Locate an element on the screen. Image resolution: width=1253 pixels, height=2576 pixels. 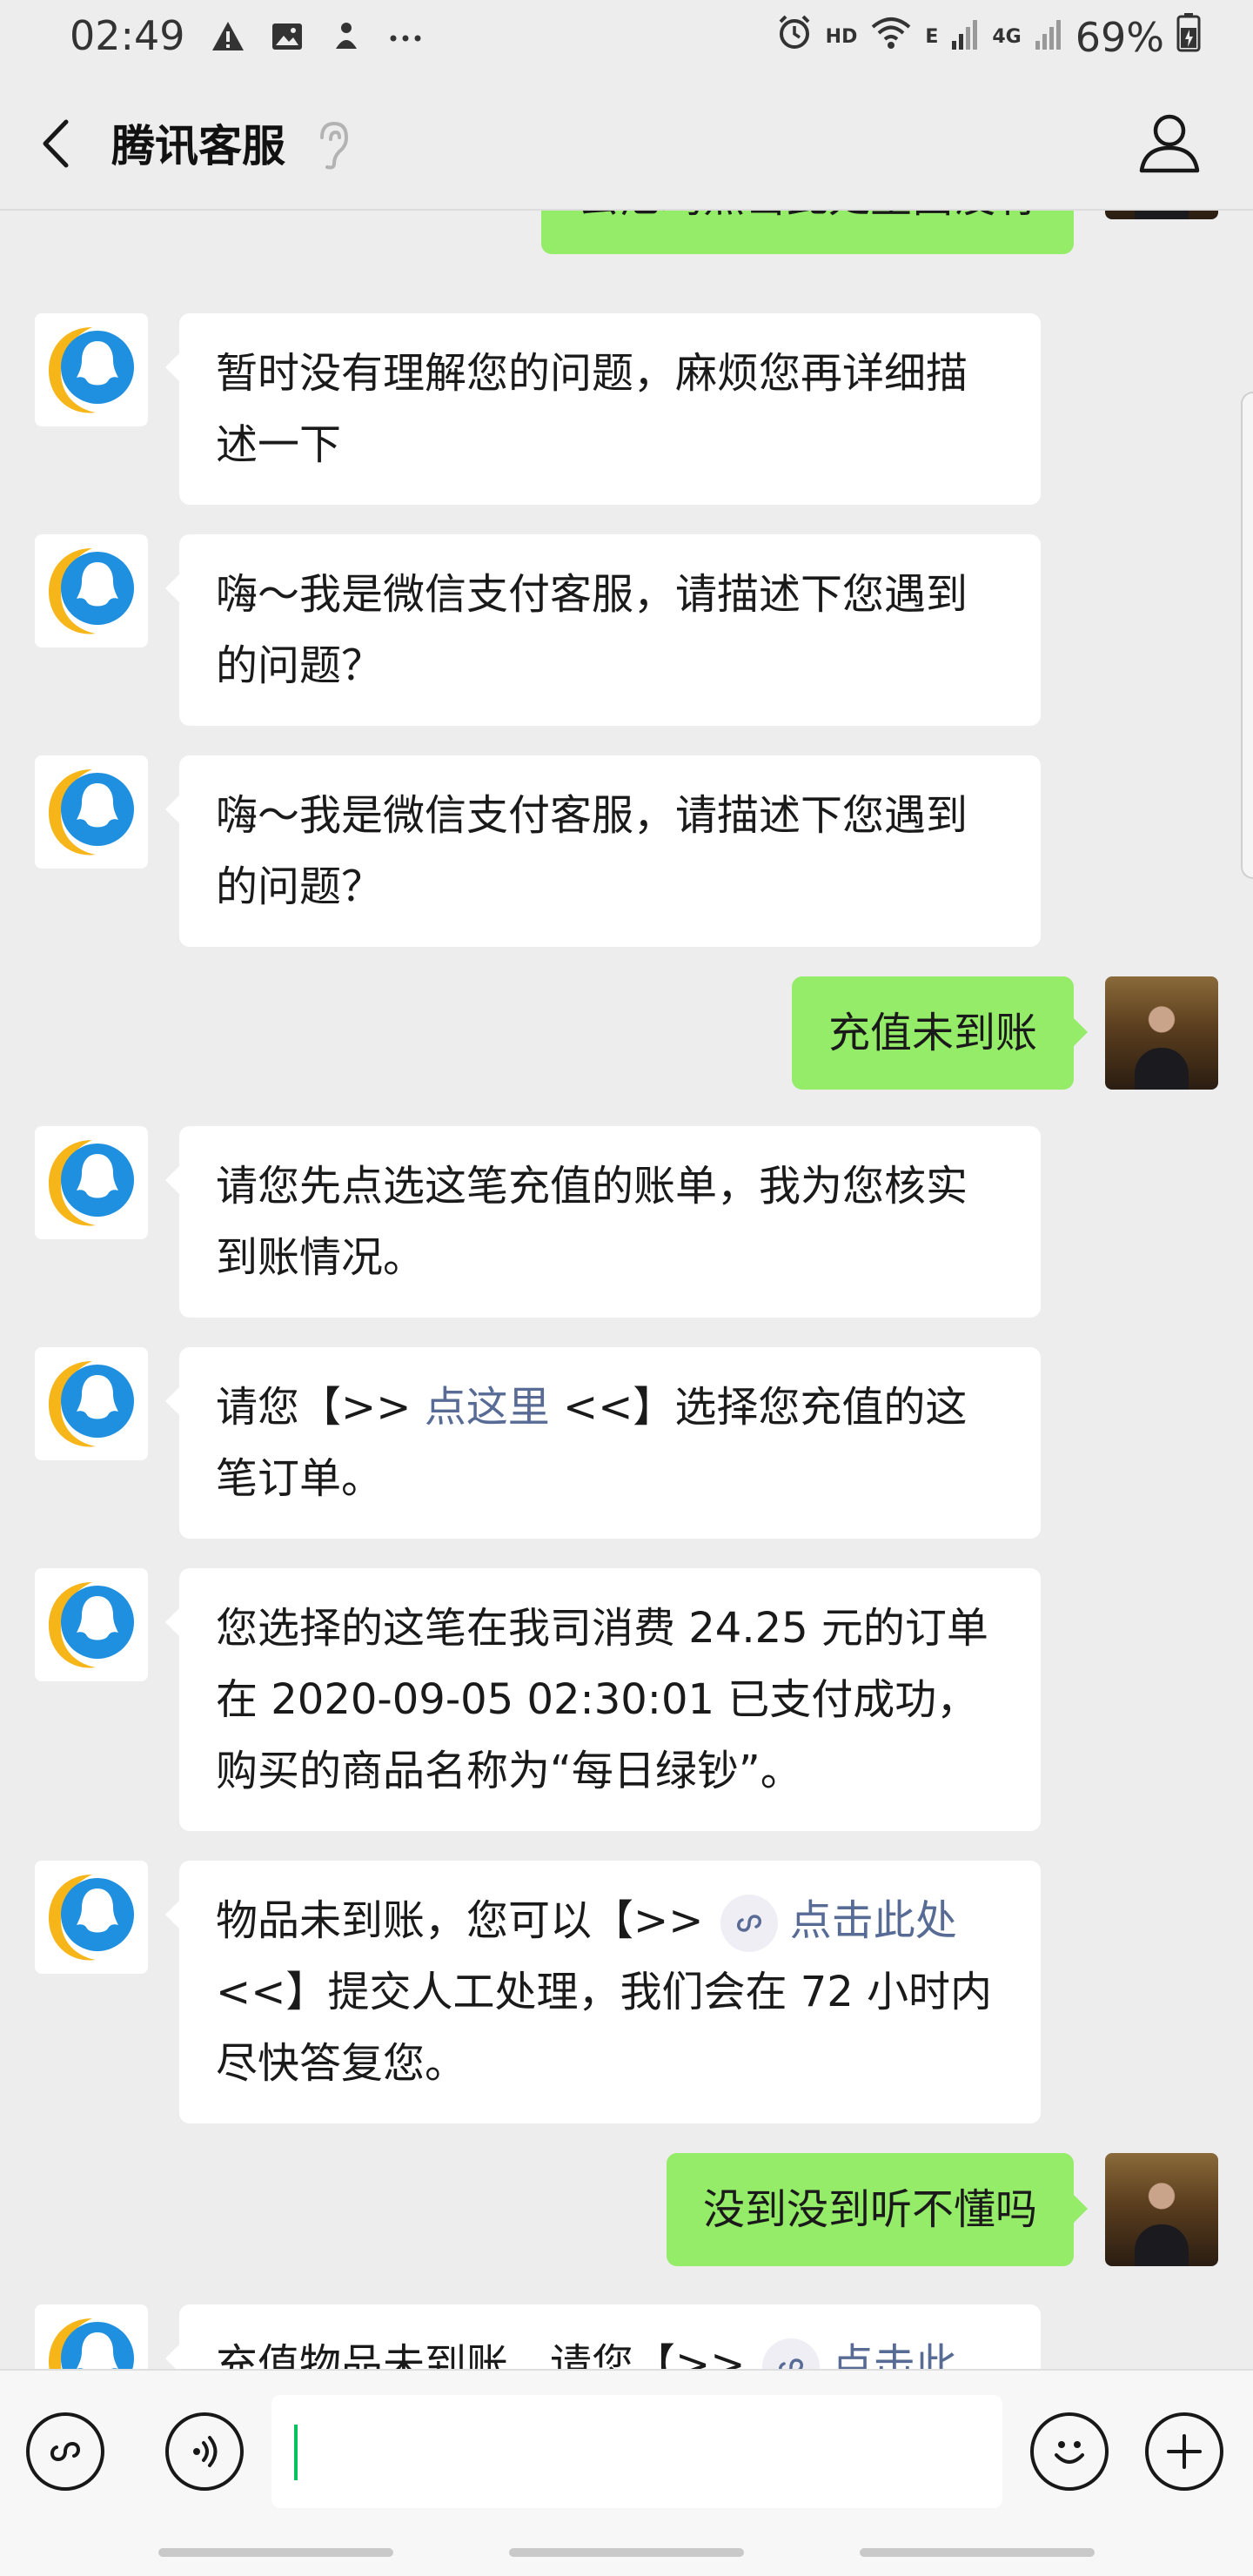
mini-program-button is located at coordinates (65, 2451).